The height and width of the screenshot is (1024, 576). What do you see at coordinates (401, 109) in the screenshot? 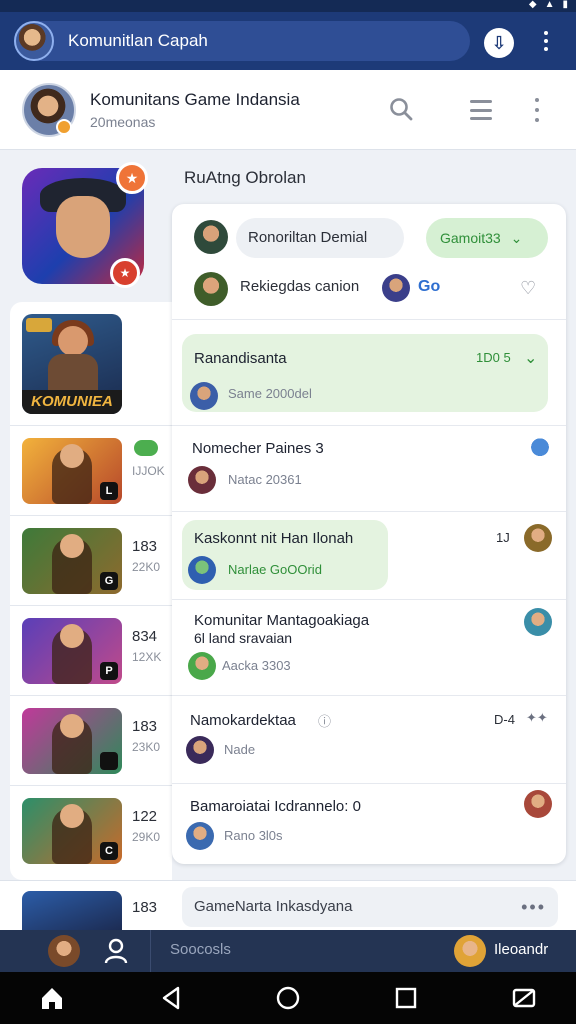
I see `search-icon` at bounding box center [401, 109].